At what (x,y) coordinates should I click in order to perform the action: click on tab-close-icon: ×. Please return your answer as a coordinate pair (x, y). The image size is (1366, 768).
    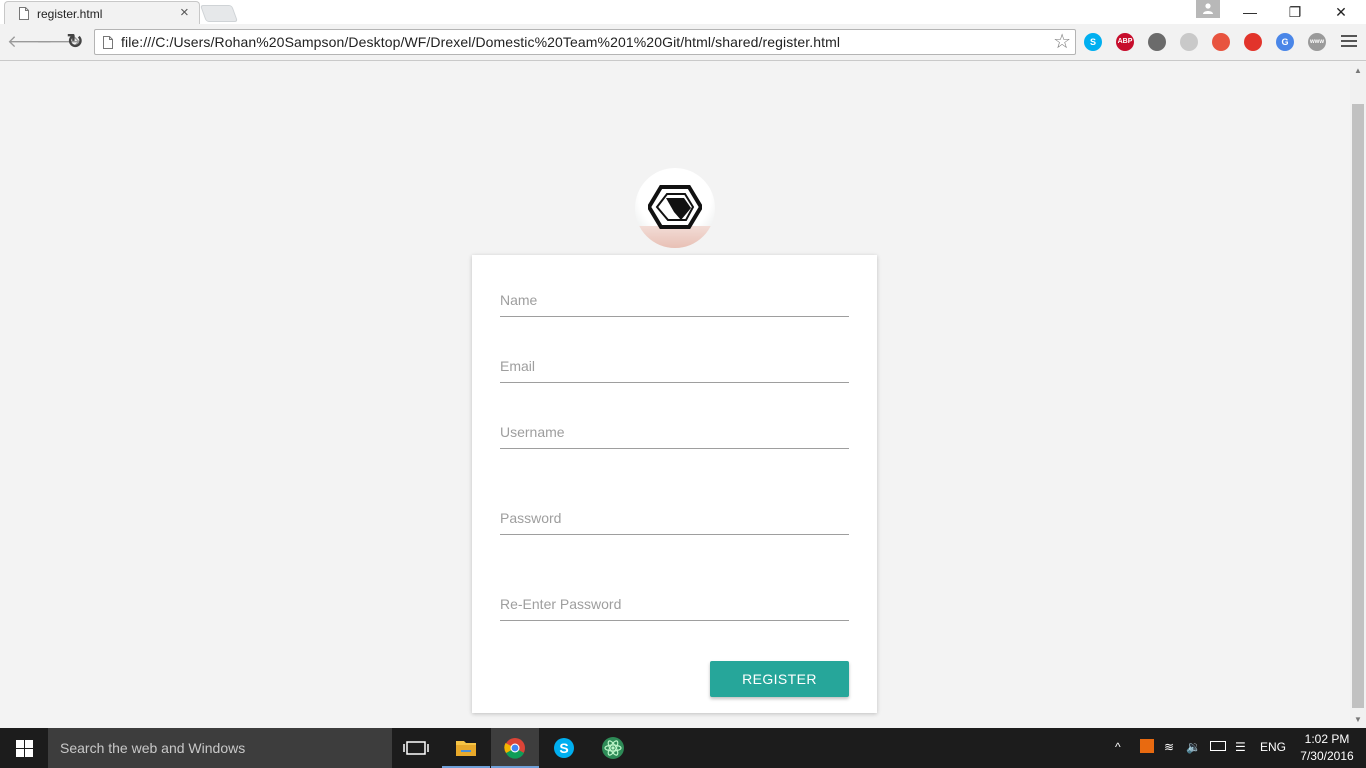
    Looking at the image, I should click on (184, 13).